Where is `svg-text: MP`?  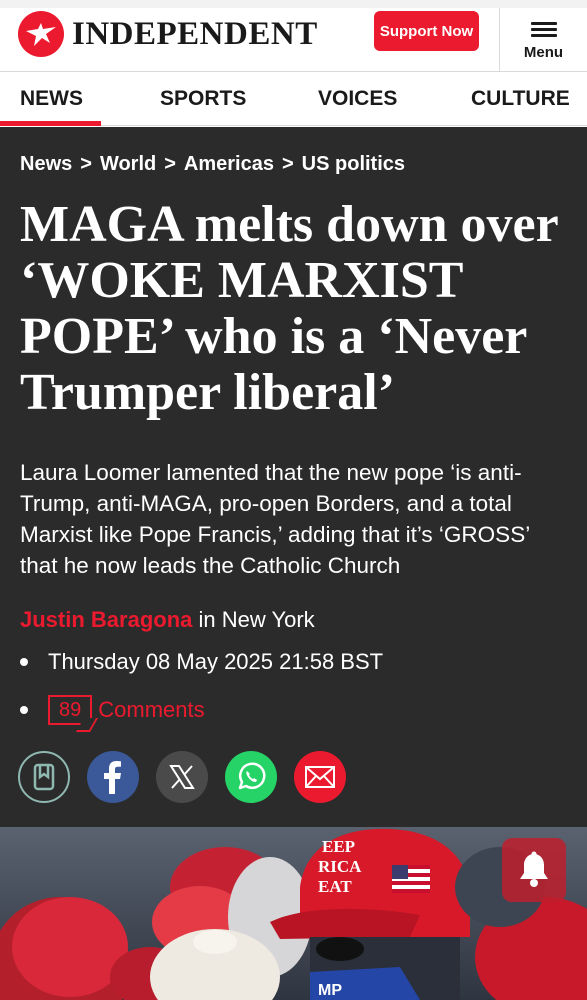
svg-text: MP is located at coordinates (330, 990).